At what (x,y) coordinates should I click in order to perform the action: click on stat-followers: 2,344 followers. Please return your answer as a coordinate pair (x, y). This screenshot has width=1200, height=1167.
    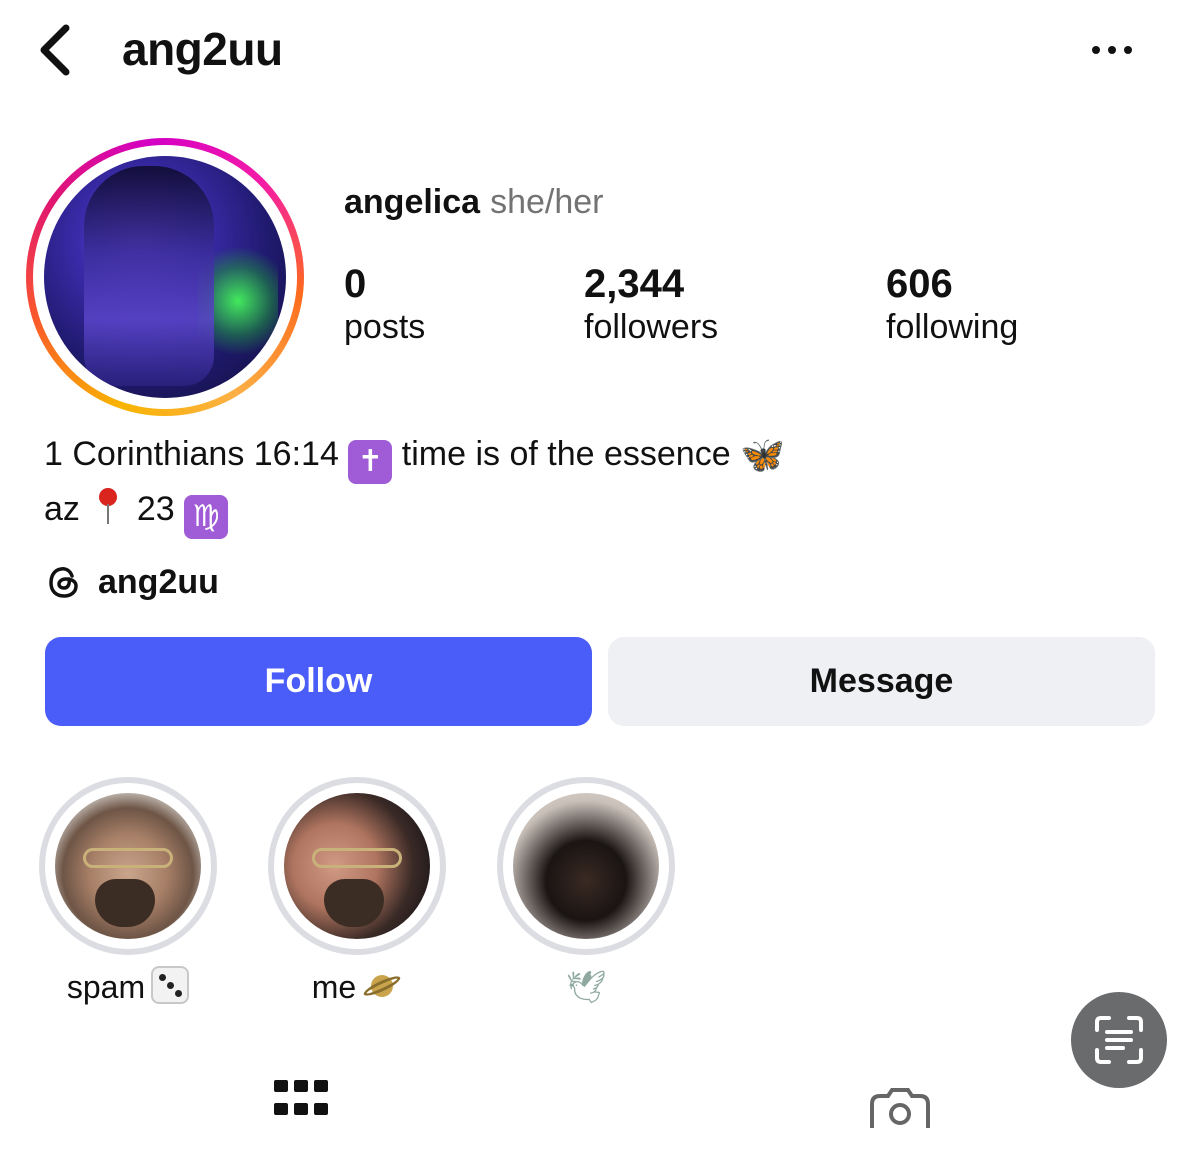
    Looking at the image, I should click on (651, 305).